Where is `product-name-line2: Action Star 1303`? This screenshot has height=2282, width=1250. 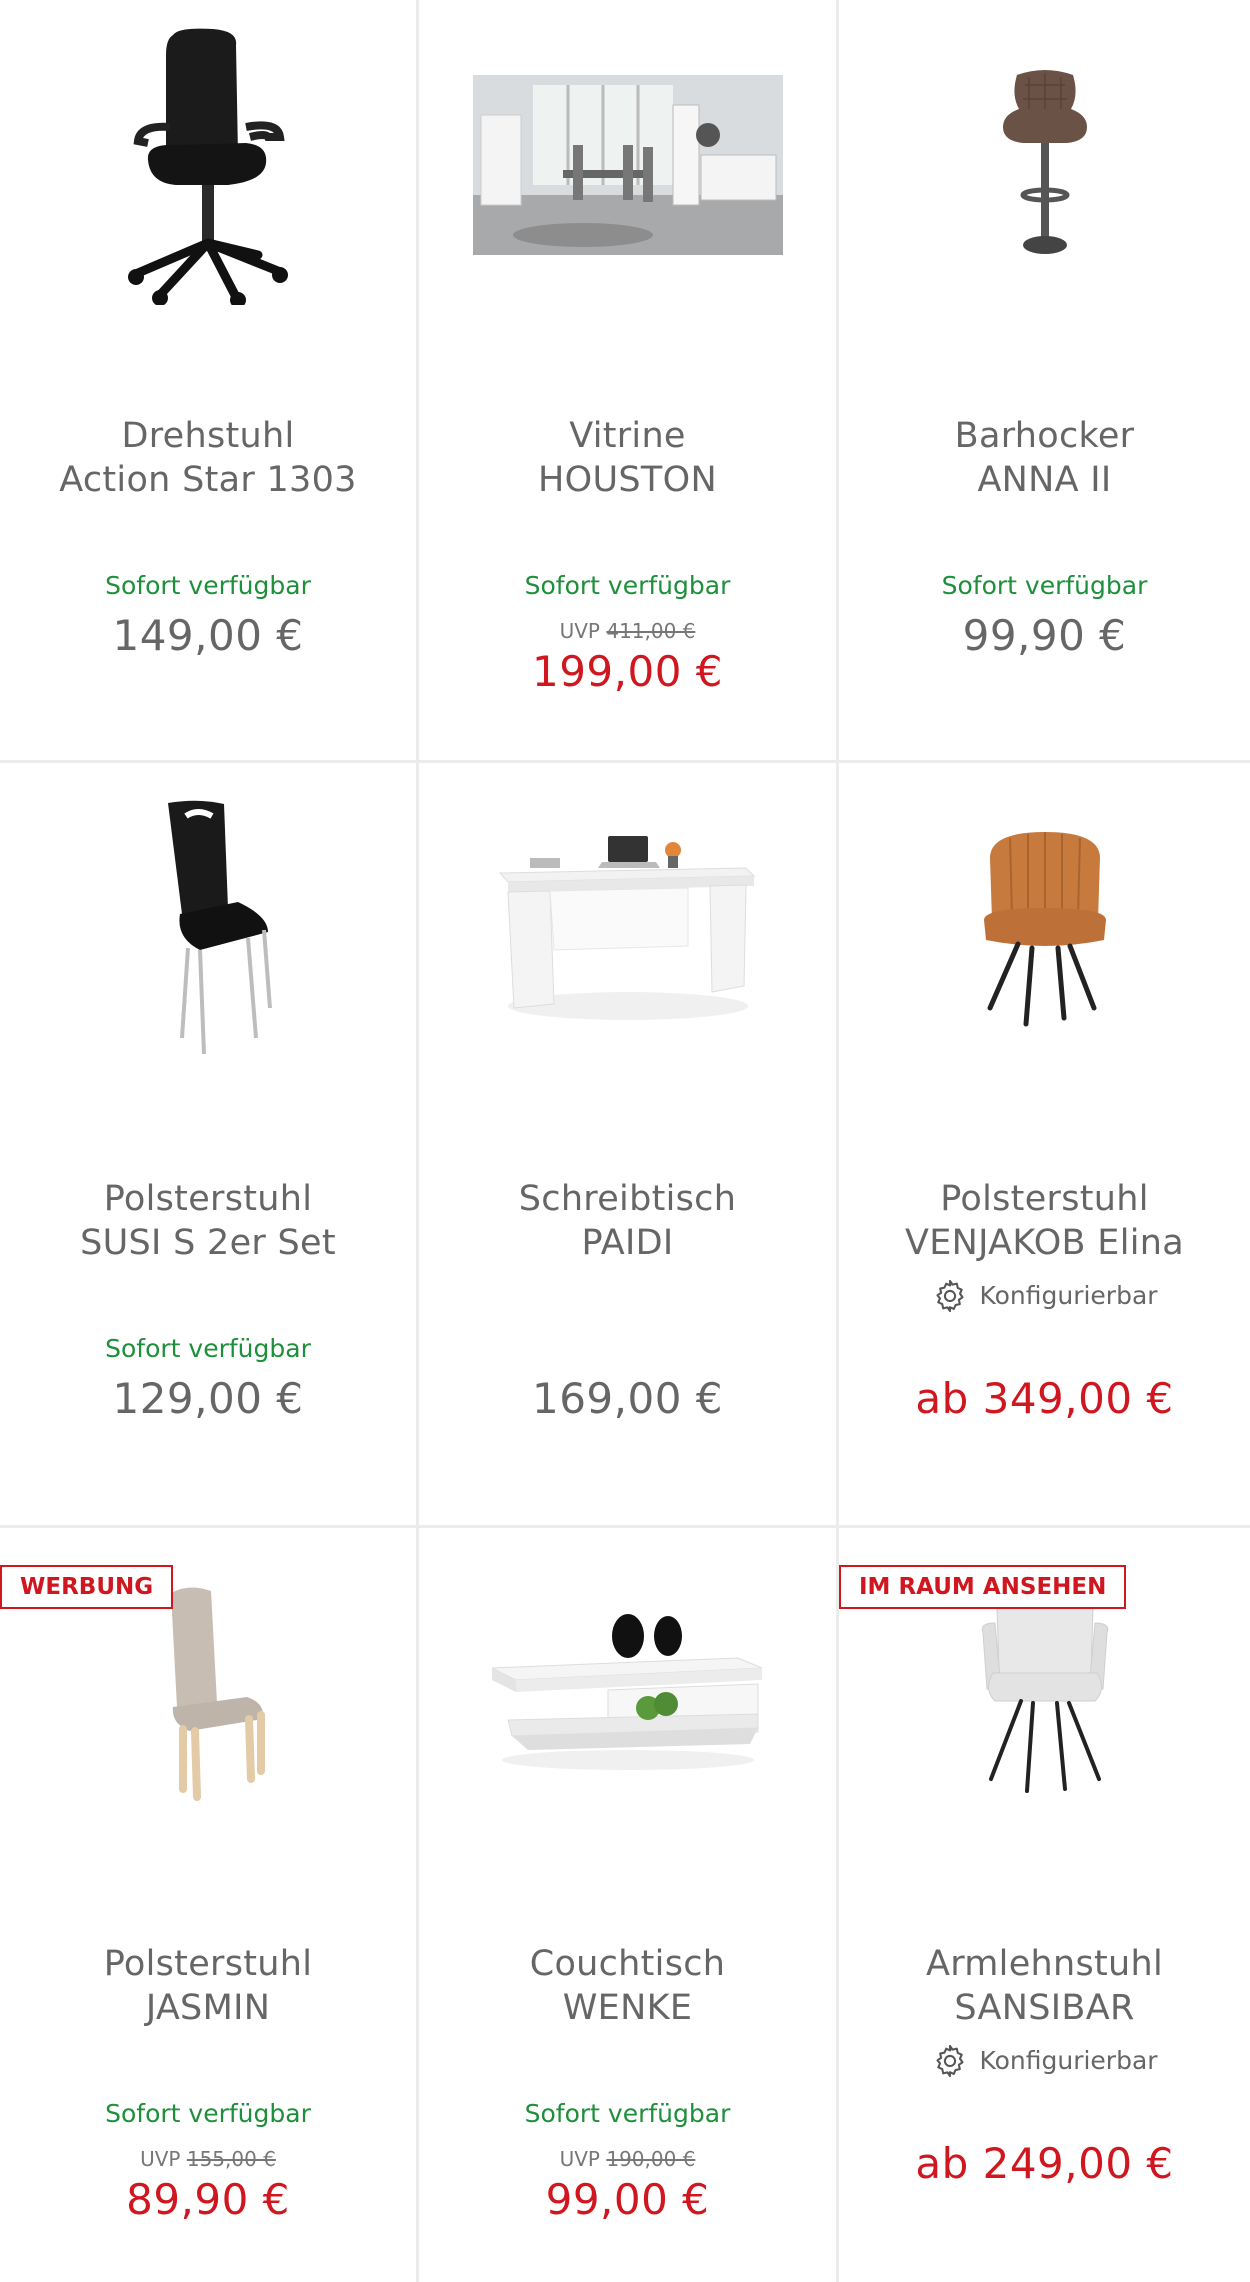 product-name-line2: Action Star 1303 is located at coordinates (208, 480).